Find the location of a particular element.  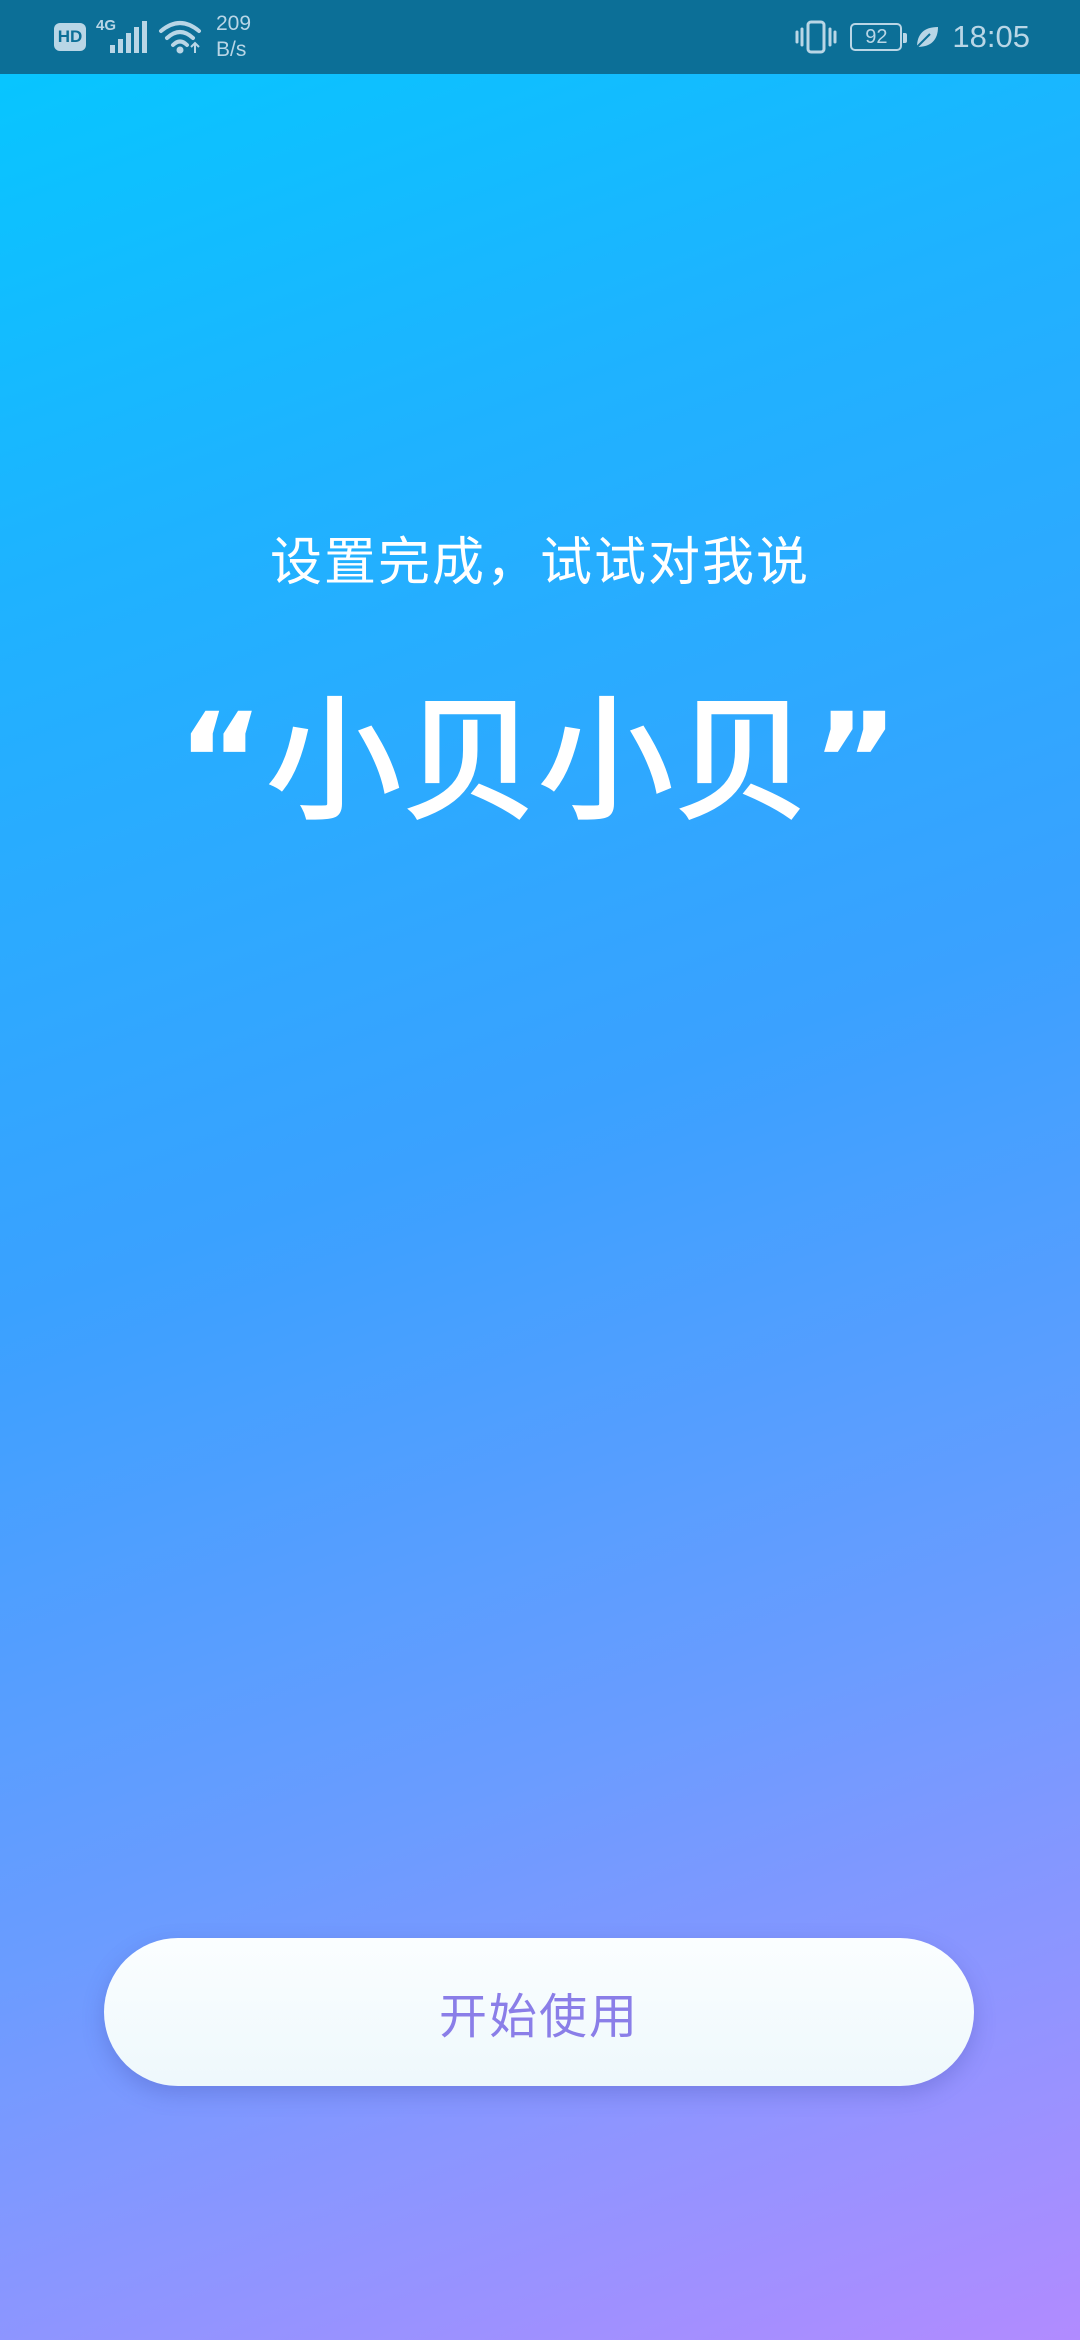

battery-level: 92 is located at coordinates (876, 36).